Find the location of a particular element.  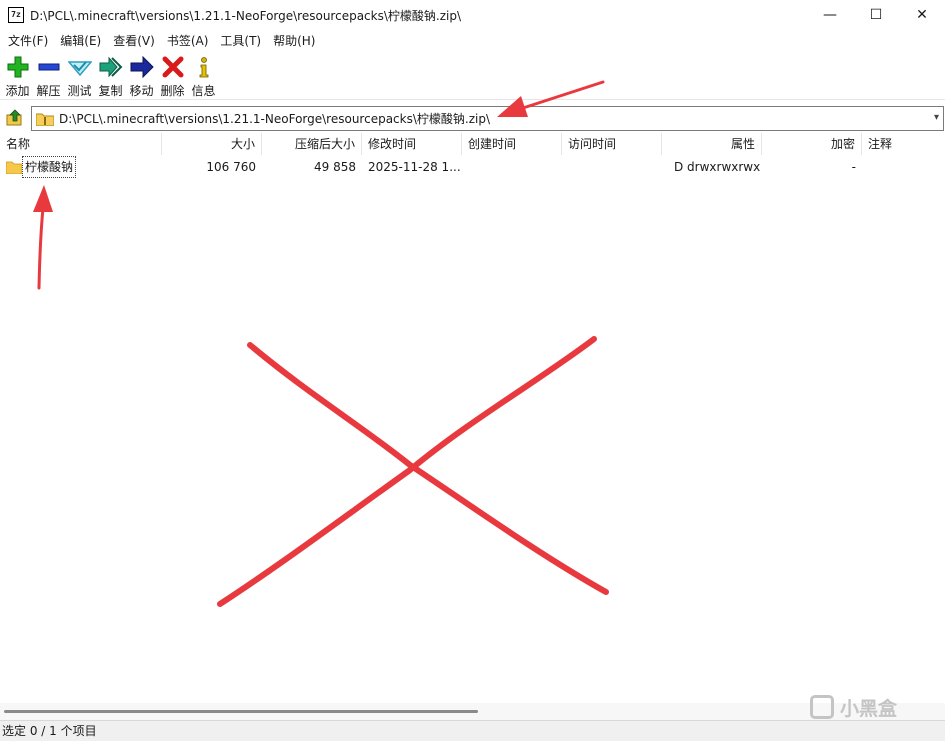

menu-file: 文件(F) is located at coordinates (28, 41).